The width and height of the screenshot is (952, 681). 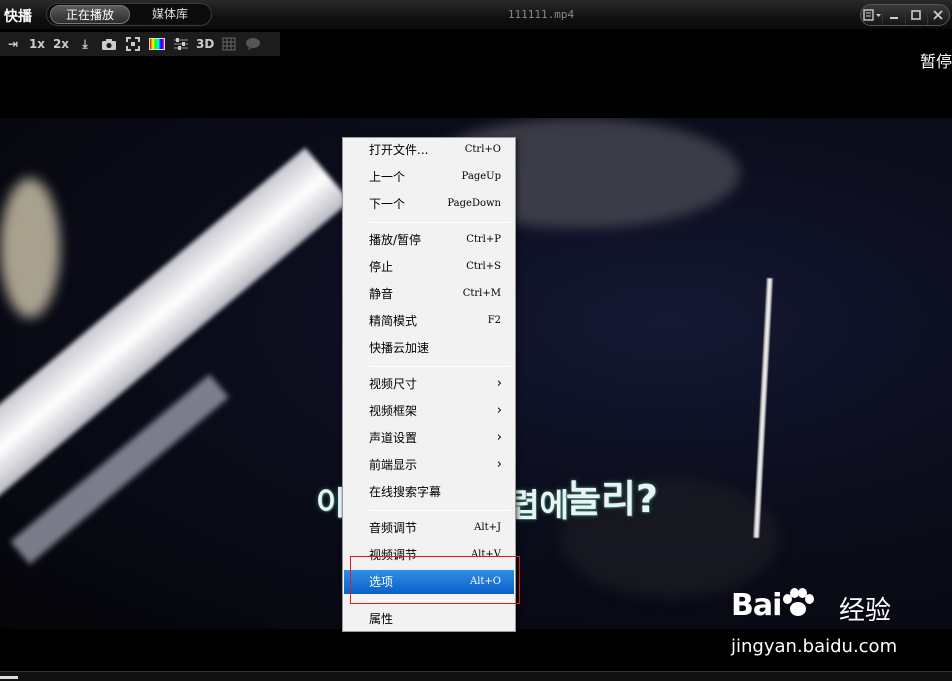 I want to click on menu-item-play-pause: 播放/暂停 Ctrl+P, so click(x=429, y=240).